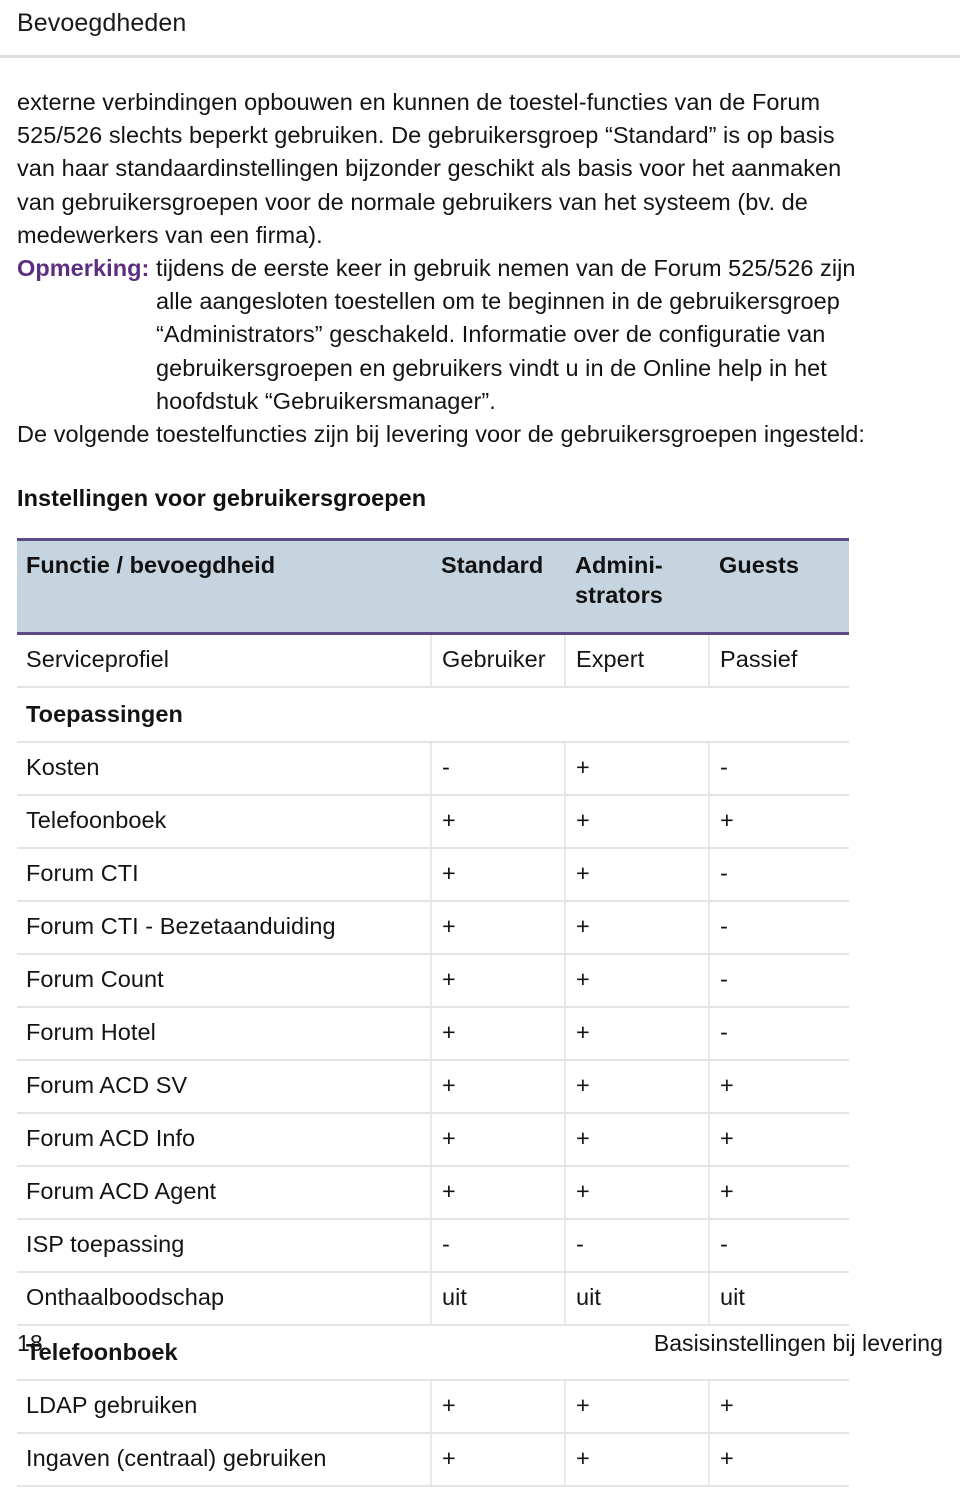  What do you see at coordinates (224, 875) in the screenshot?
I see `cell-function: Forum CTI` at bounding box center [224, 875].